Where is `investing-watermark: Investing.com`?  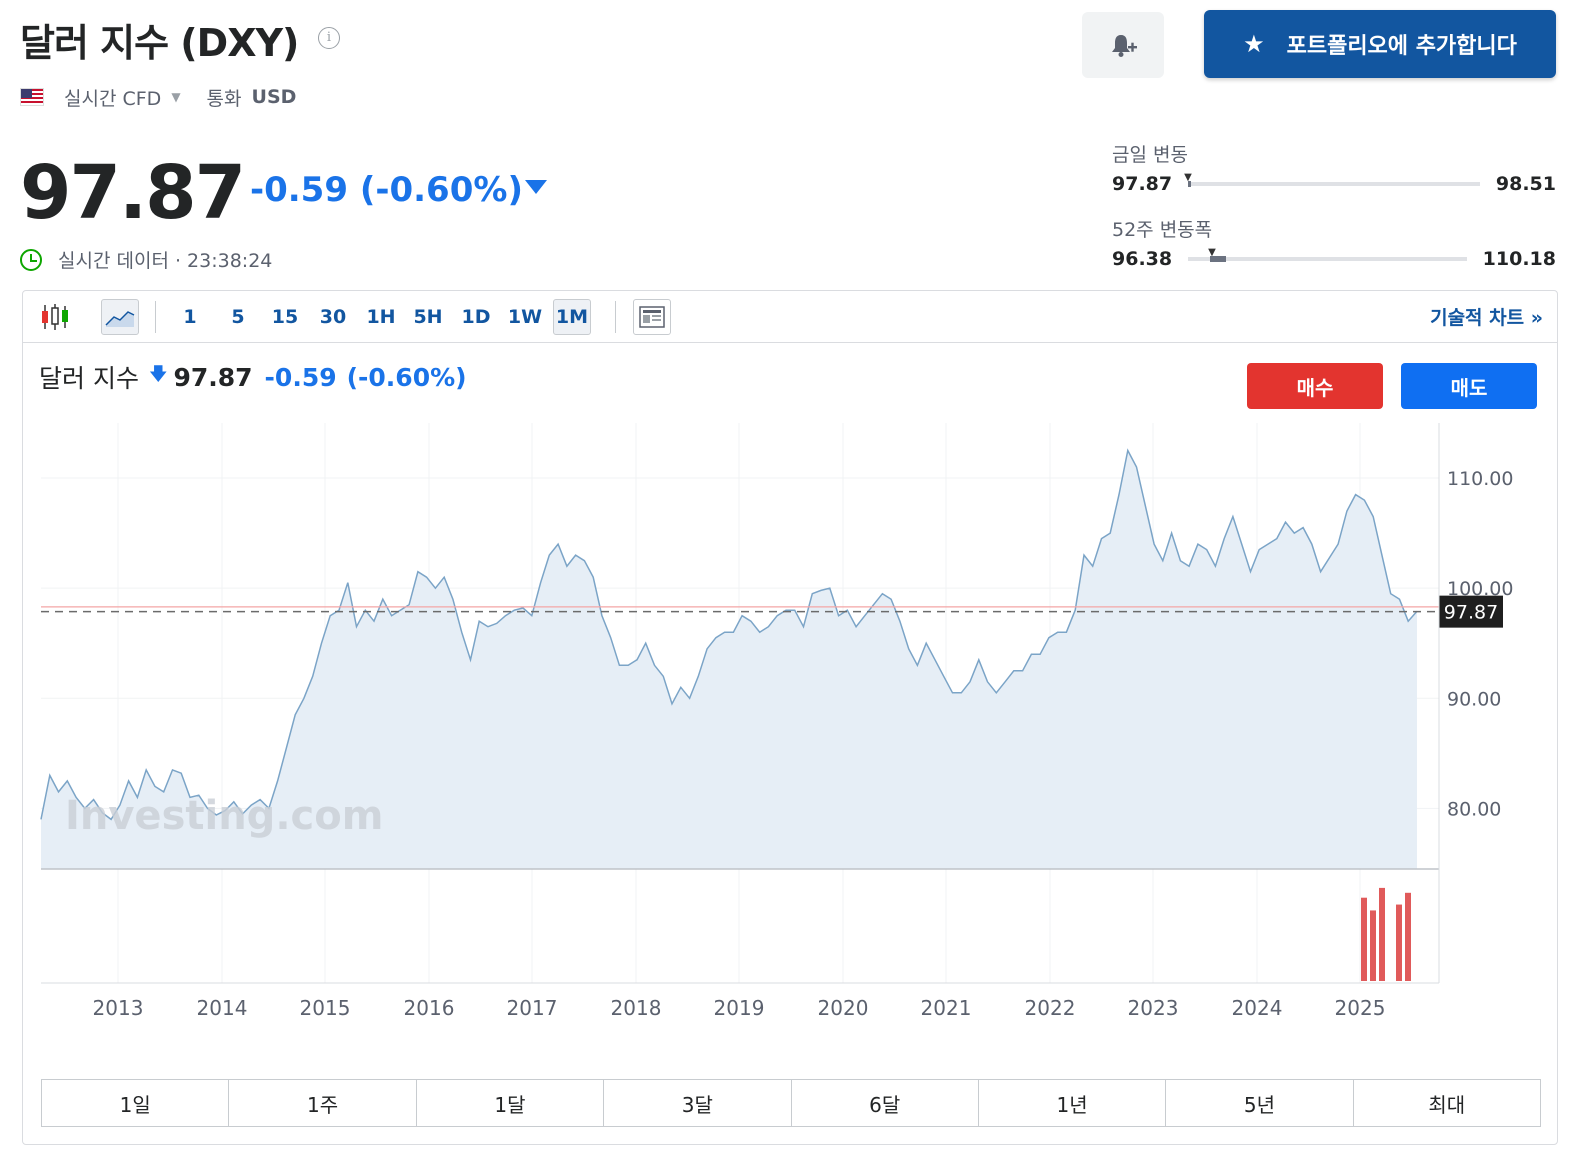
investing-watermark: Investing.com is located at coordinates (224, 816).